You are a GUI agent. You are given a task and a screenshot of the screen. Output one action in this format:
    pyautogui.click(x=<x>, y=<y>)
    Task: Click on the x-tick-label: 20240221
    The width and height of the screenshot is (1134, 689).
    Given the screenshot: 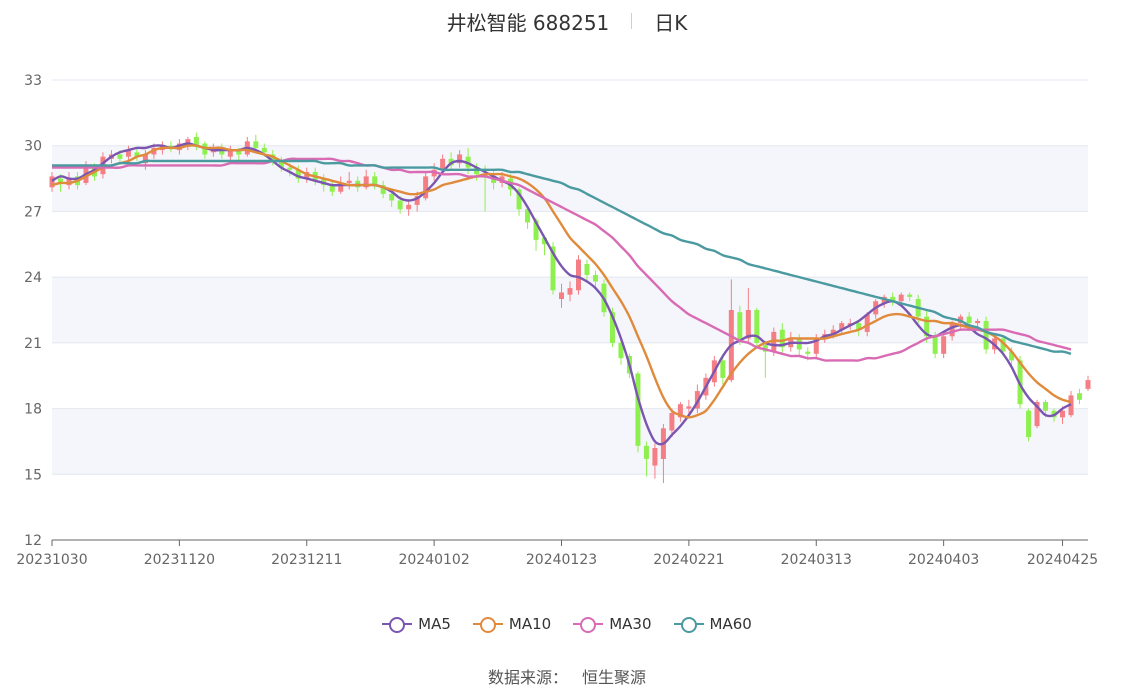 What is the action you would take?
    pyautogui.click(x=688, y=560)
    